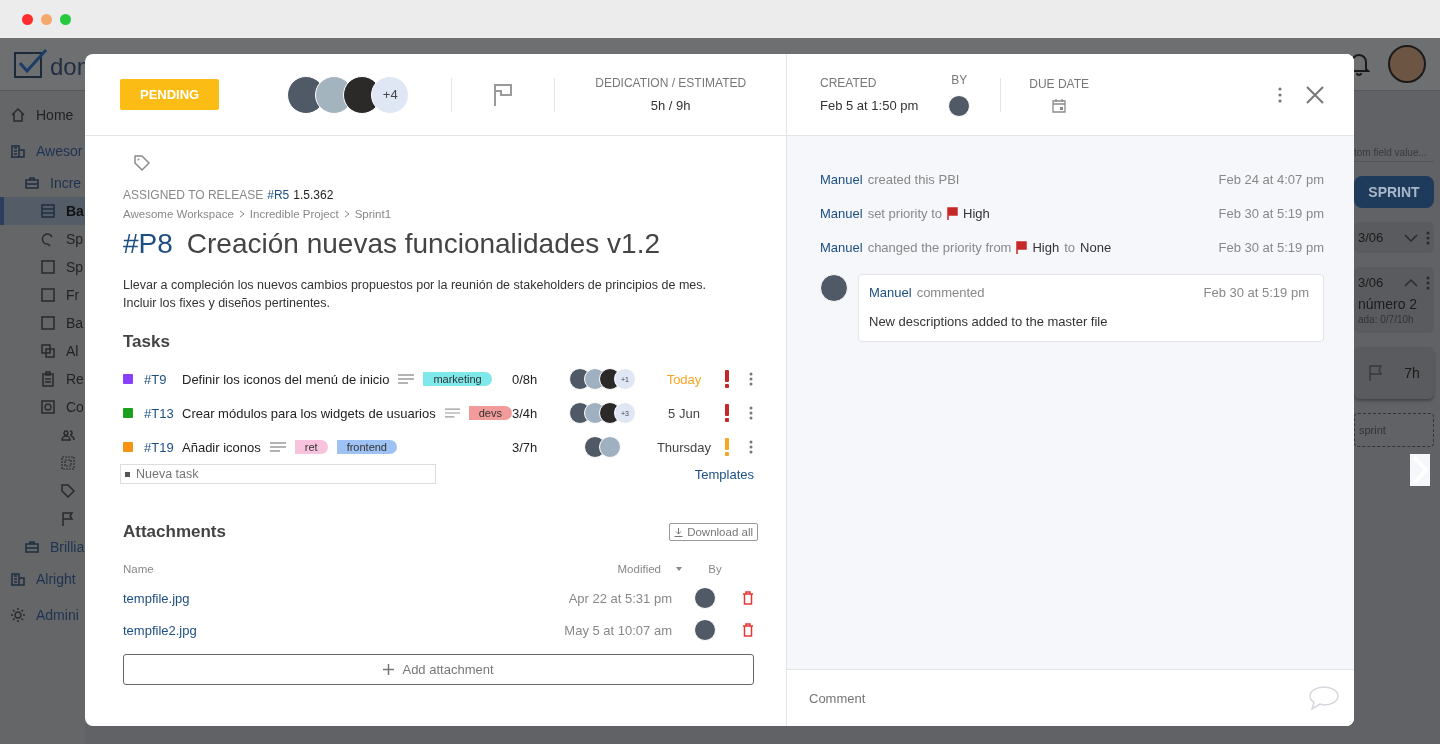  Describe the element at coordinates (679, 532) in the screenshot. I see `download-icon` at that location.